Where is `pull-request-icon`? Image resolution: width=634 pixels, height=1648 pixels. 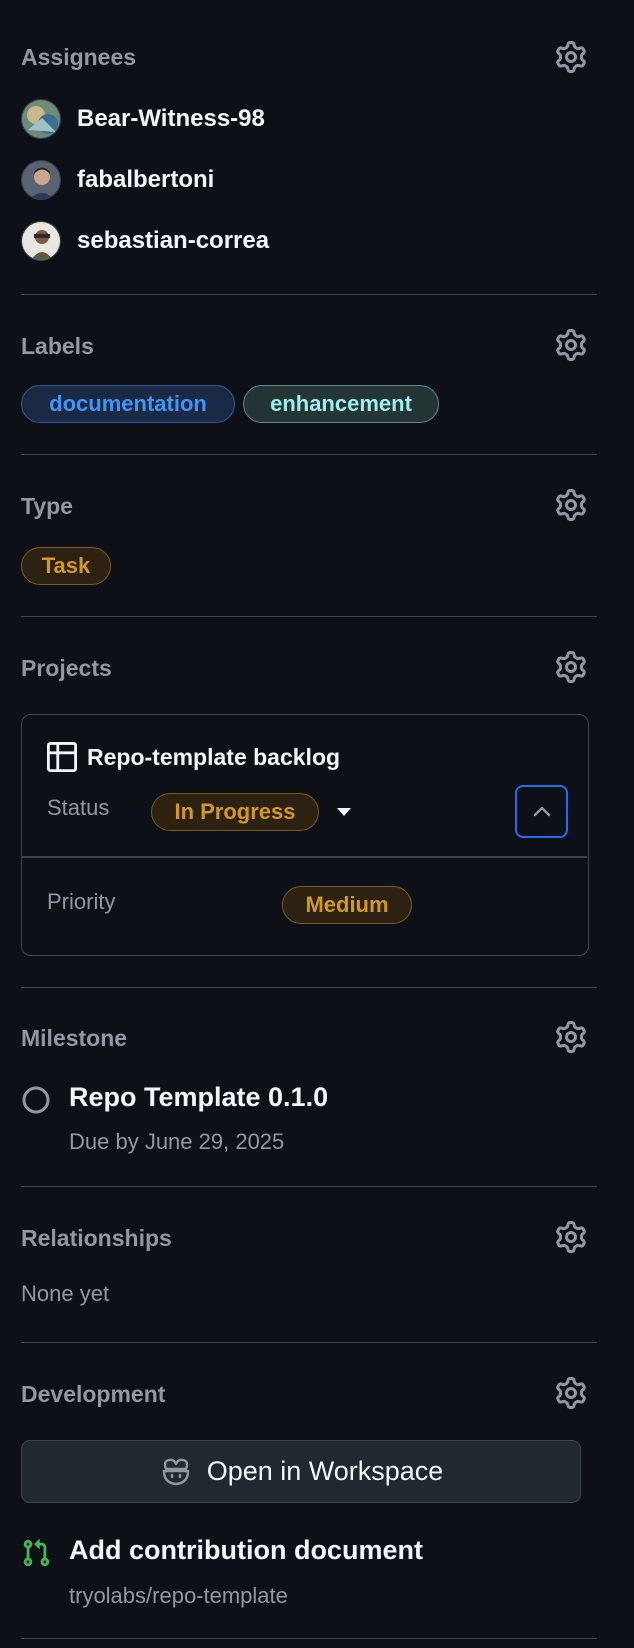 pull-request-icon is located at coordinates (36, 1553).